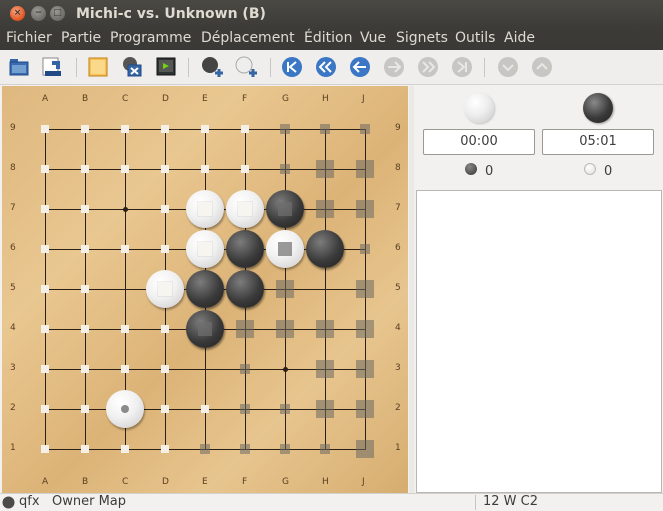 Image resolution: width=663 pixels, height=511 pixels. What do you see at coordinates (150, 38) in the screenshot?
I see `menu-programme: Programme` at bounding box center [150, 38].